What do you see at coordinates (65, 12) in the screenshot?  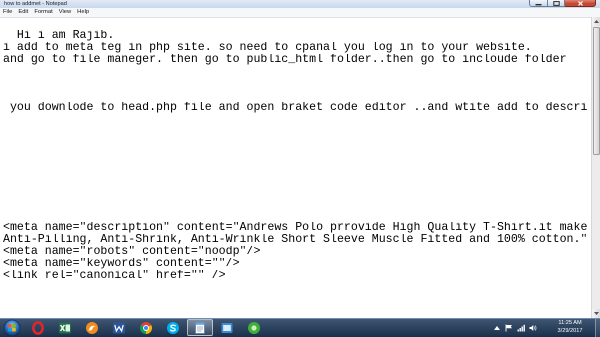 I see `menu-view: View` at bounding box center [65, 12].